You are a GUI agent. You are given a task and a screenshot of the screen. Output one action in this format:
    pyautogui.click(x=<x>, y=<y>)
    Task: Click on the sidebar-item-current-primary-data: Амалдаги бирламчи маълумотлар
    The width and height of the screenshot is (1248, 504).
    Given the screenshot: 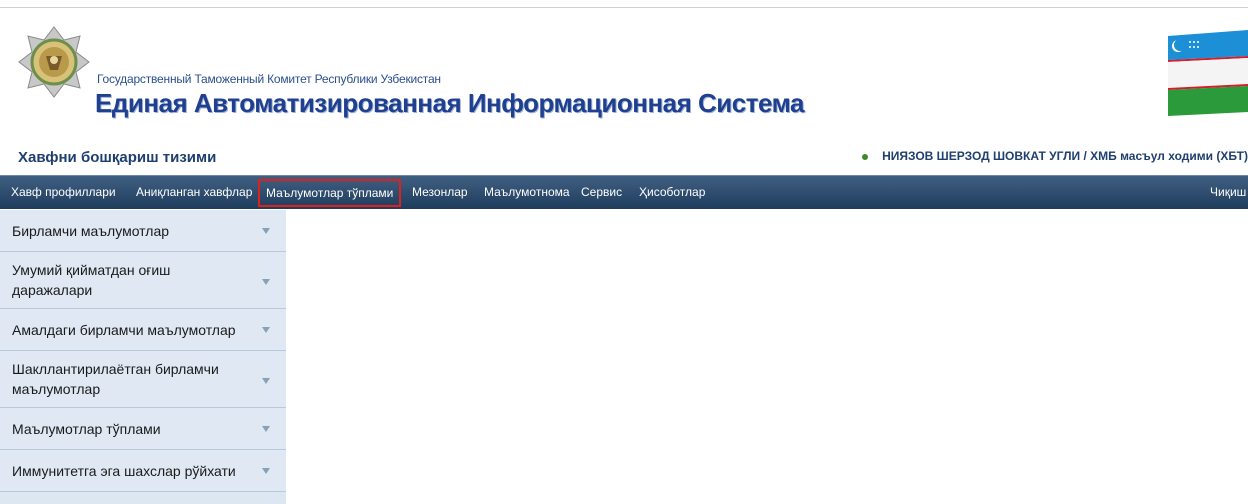 What is the action you would take?
    pyautogui.click(x=143, y=330)
    